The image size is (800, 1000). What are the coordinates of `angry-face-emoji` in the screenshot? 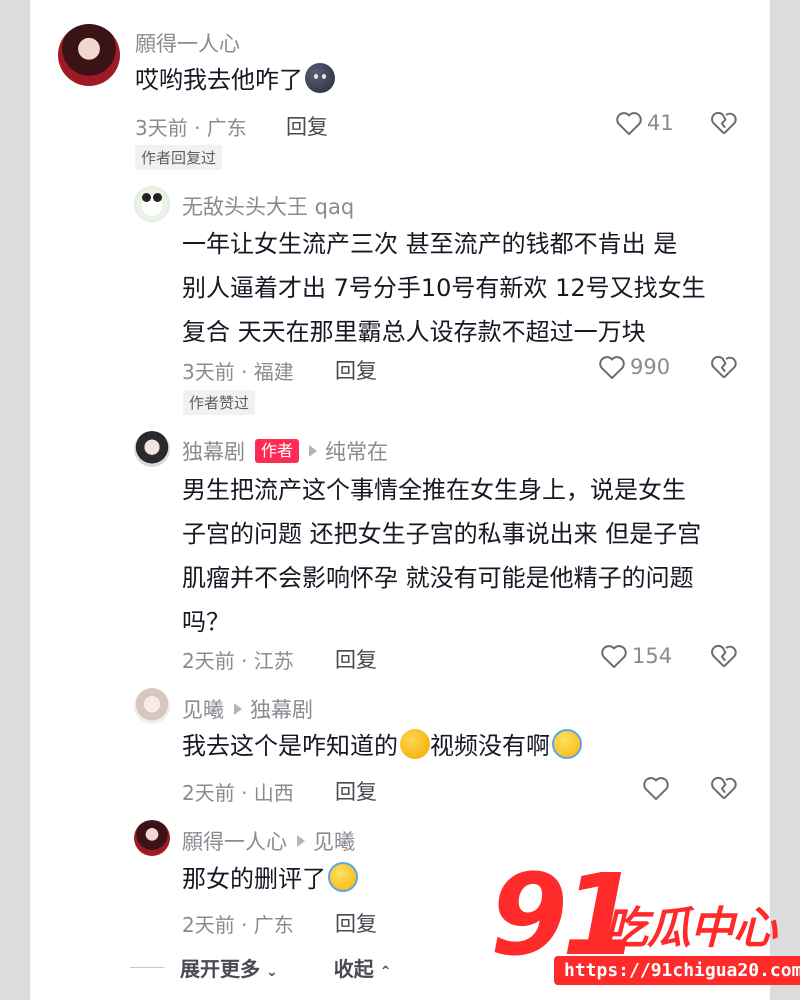 It's located at (415, 744).